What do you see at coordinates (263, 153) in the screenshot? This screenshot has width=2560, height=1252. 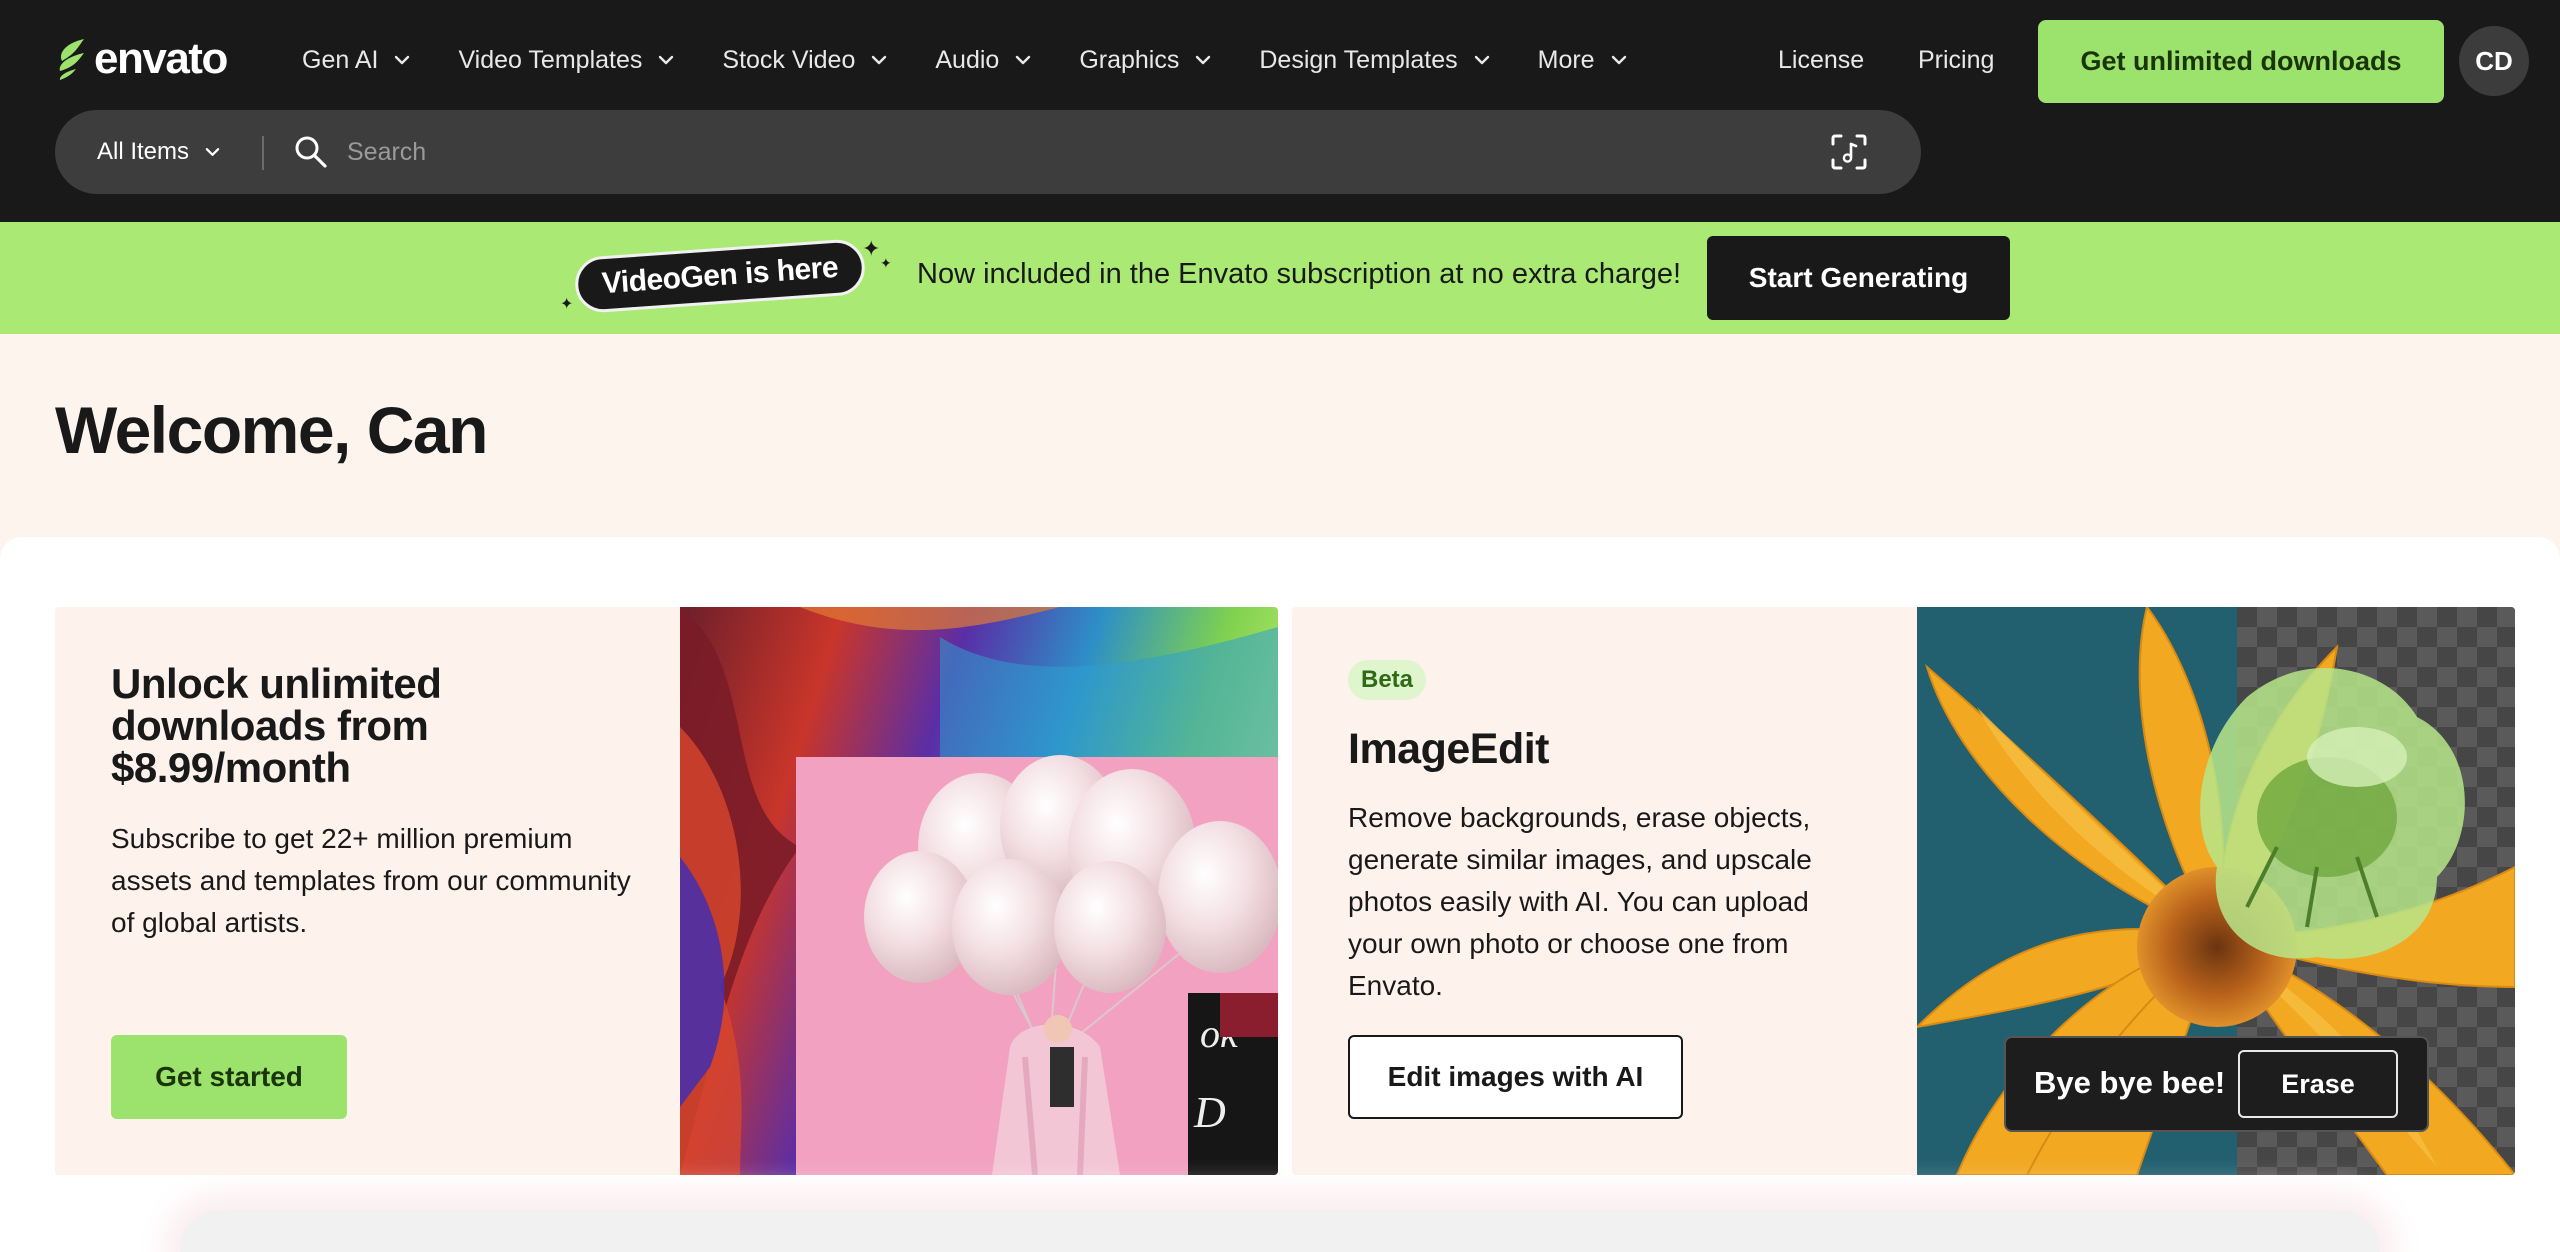 I see `search-divider` at bounding box center [263, 153].